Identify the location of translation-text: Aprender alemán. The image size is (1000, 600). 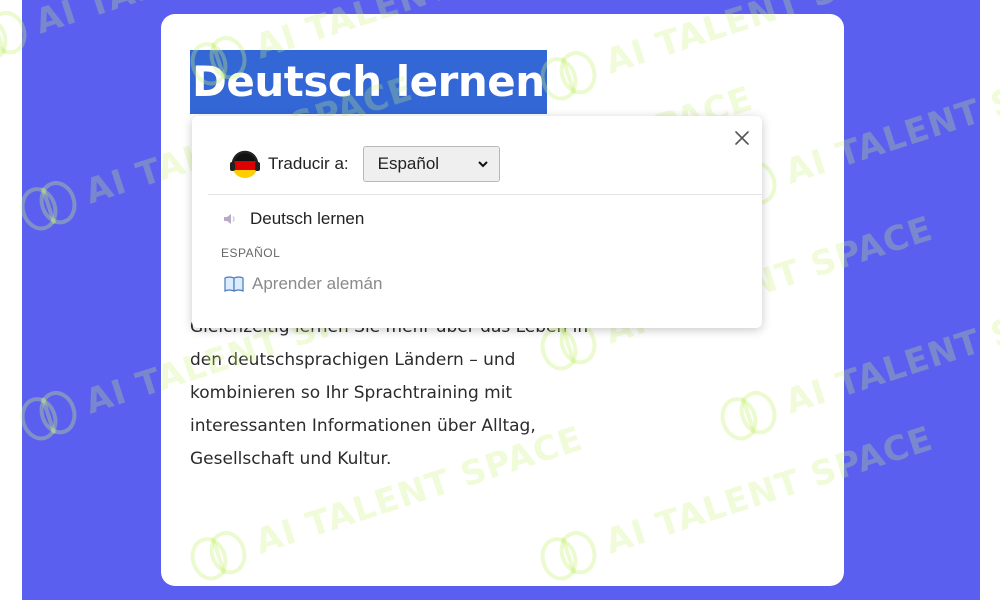
(317, 283).